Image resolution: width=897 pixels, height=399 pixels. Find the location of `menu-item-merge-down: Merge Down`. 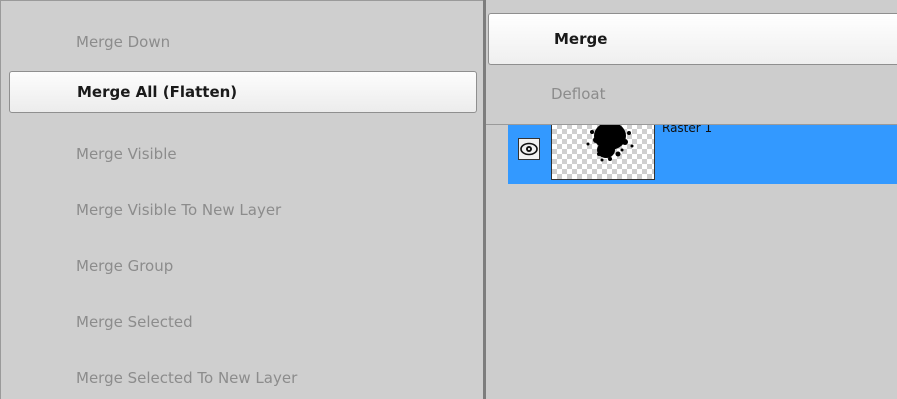

menu-item-merge-down: Merge Down is located at coordinates (243, 42).